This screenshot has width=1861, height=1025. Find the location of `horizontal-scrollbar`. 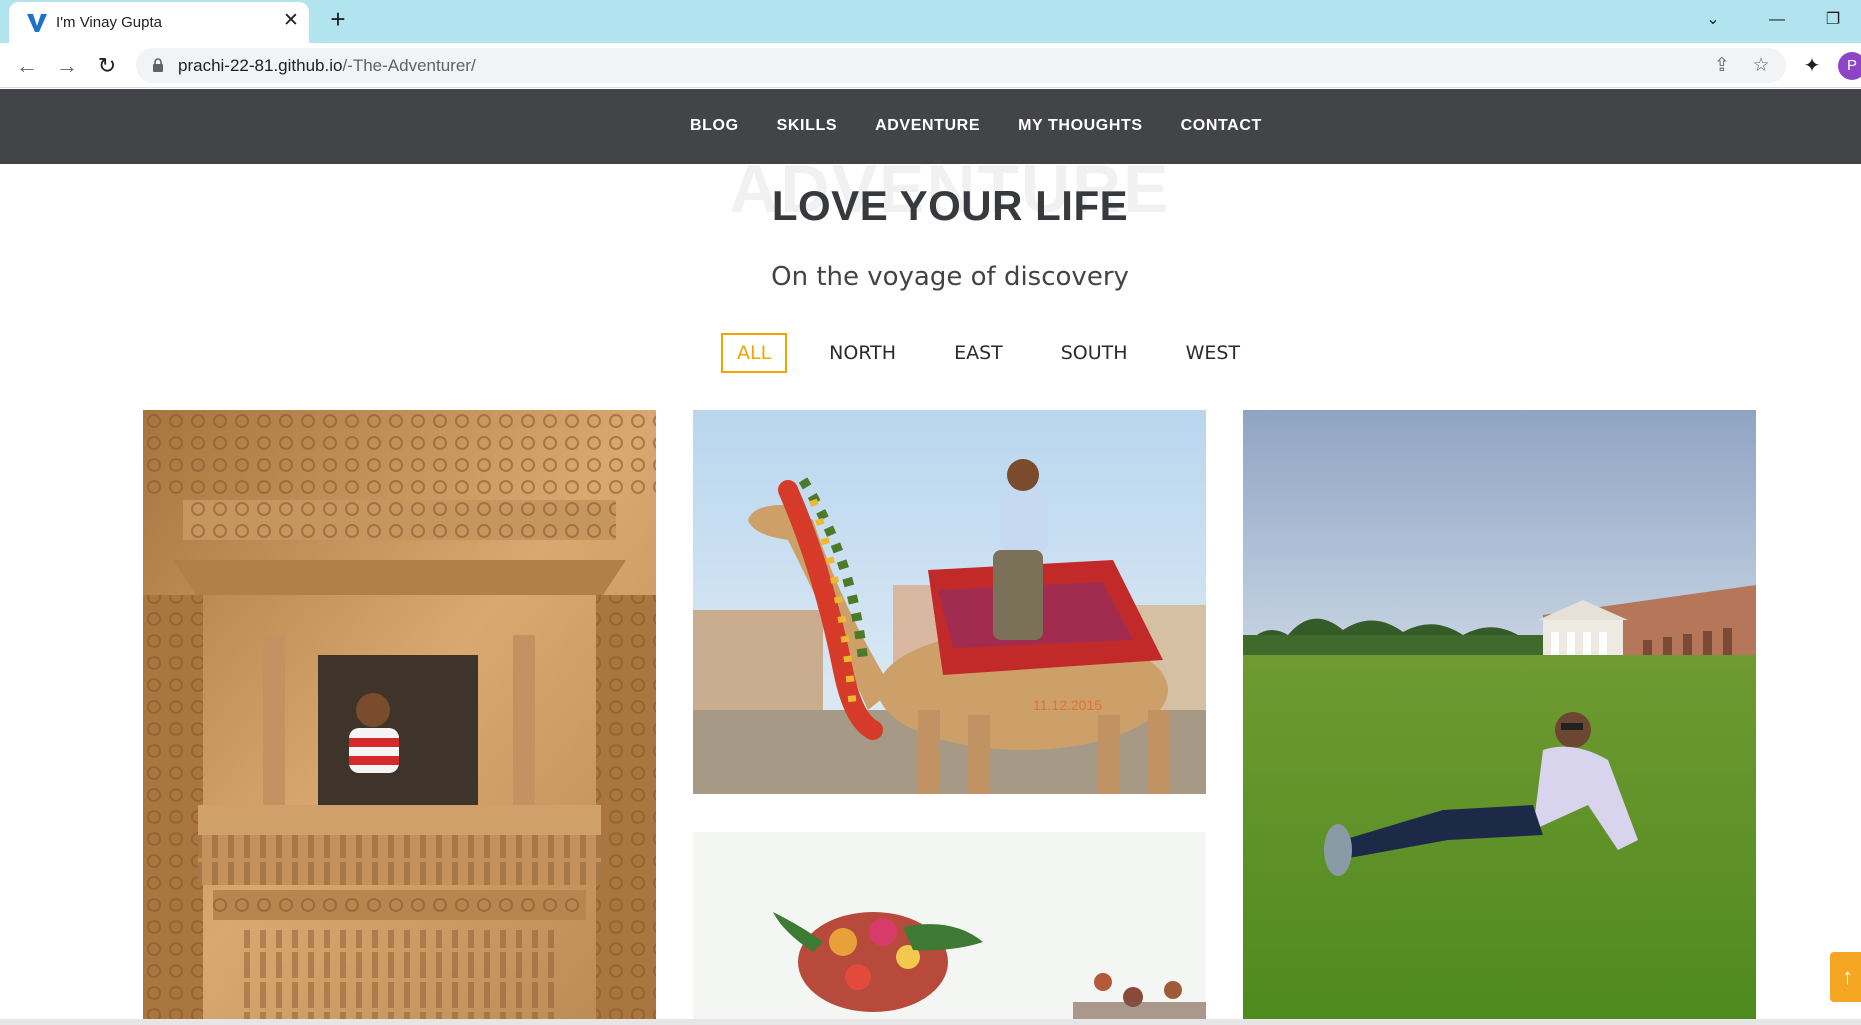

horizontal-scrollbar is located at coordinates (930, 1022).